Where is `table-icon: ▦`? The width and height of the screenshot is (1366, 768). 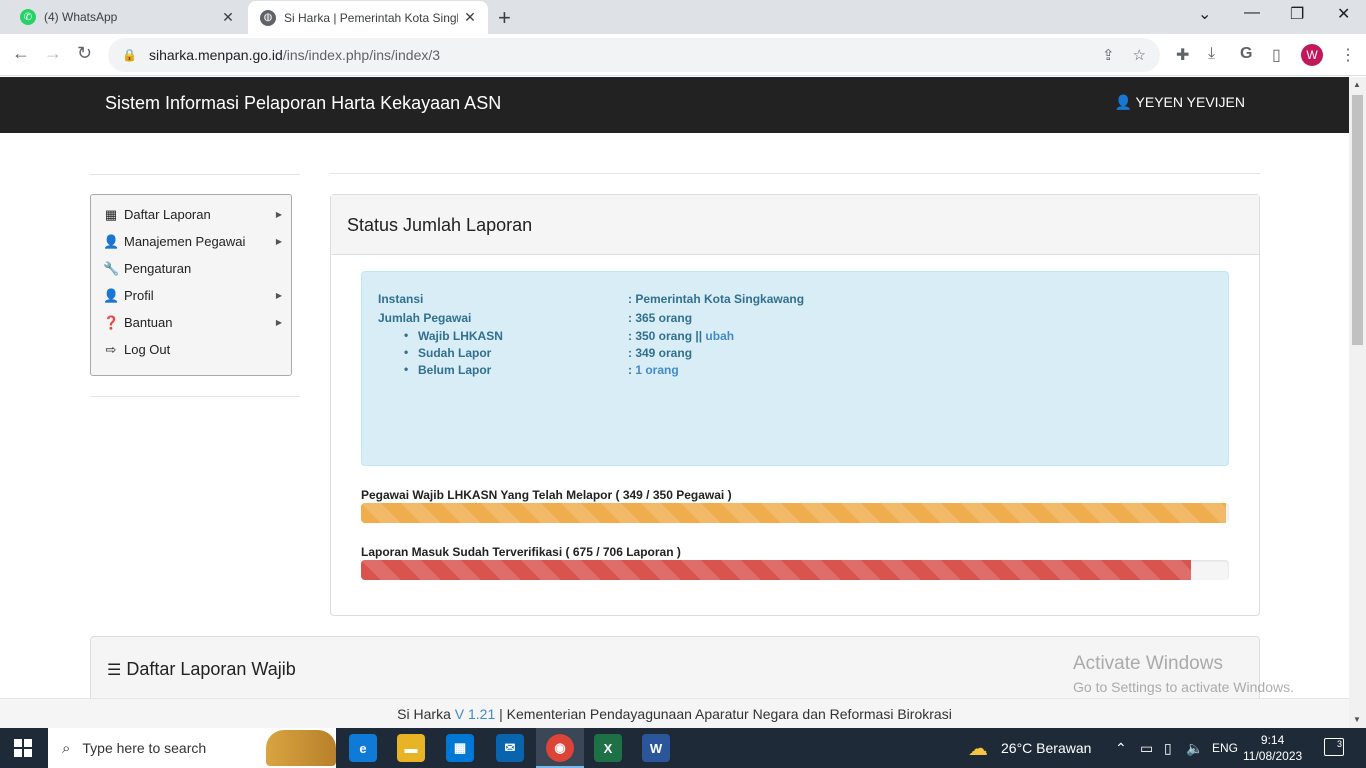 table-icon: ▦ is located at coordinates (111, 214).